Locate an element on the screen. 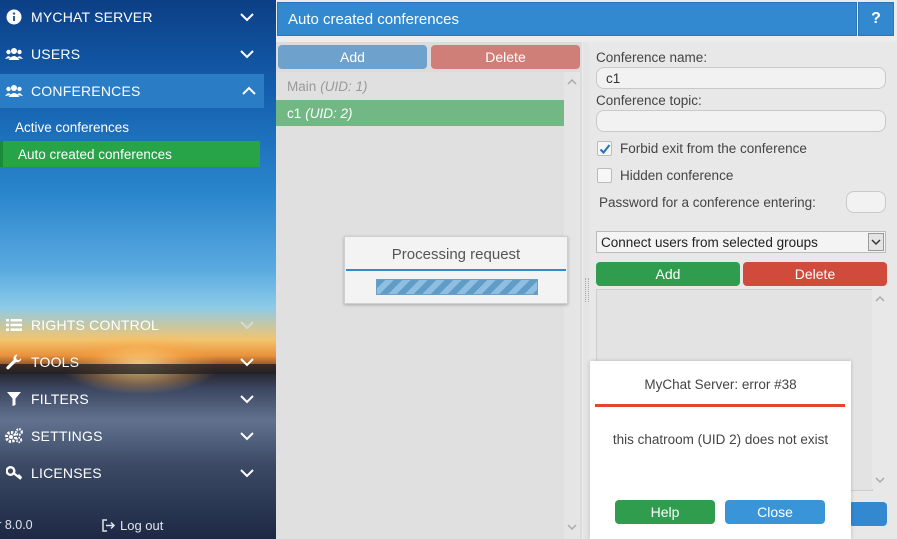 This screenshot has height=539, width=897. nav-rights-control: RIGHTS CONTROL is located at coordinates (131, 325).